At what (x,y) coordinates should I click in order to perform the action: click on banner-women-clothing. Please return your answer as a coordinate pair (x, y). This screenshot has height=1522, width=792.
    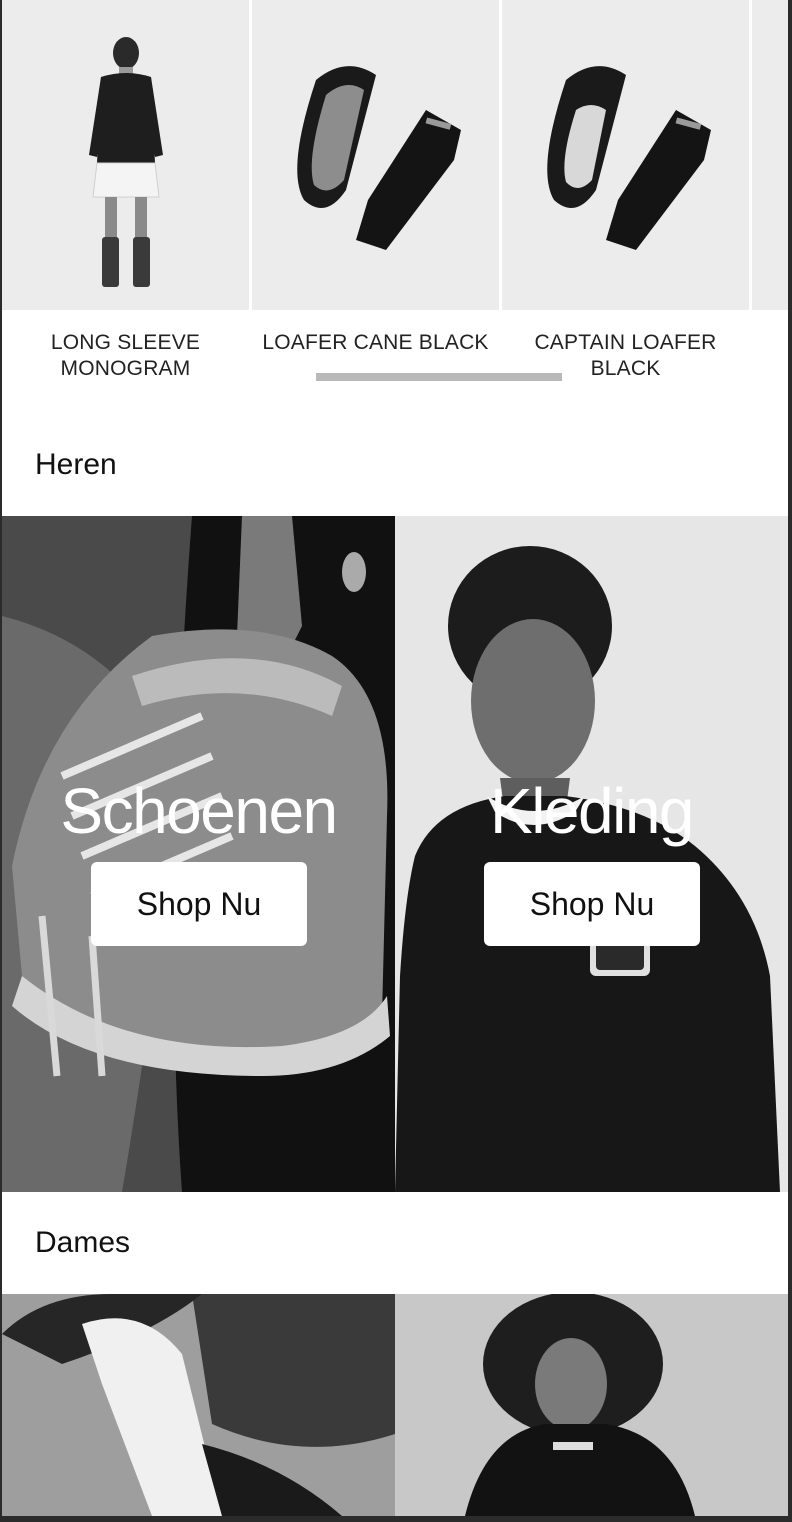
    Looking at the image, I should click on (591, 1405).